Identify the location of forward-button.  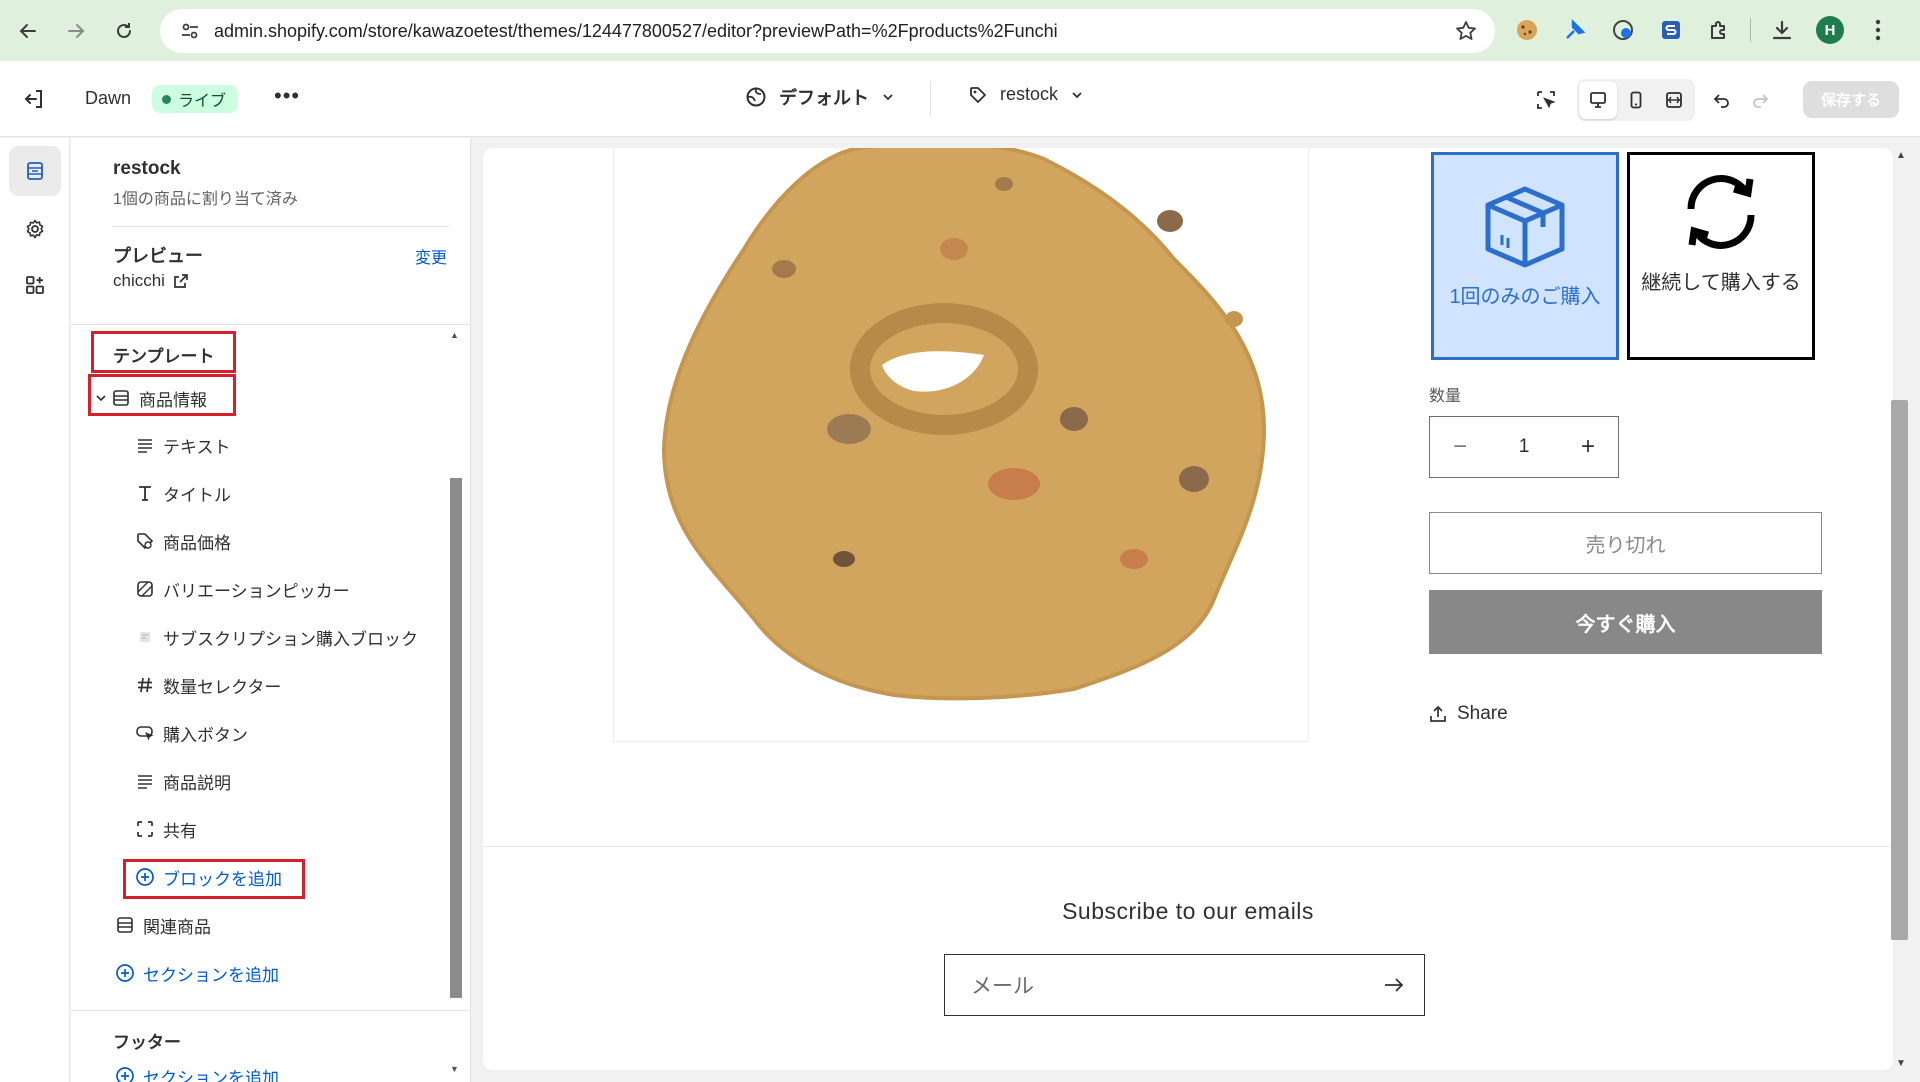
(76, 31).